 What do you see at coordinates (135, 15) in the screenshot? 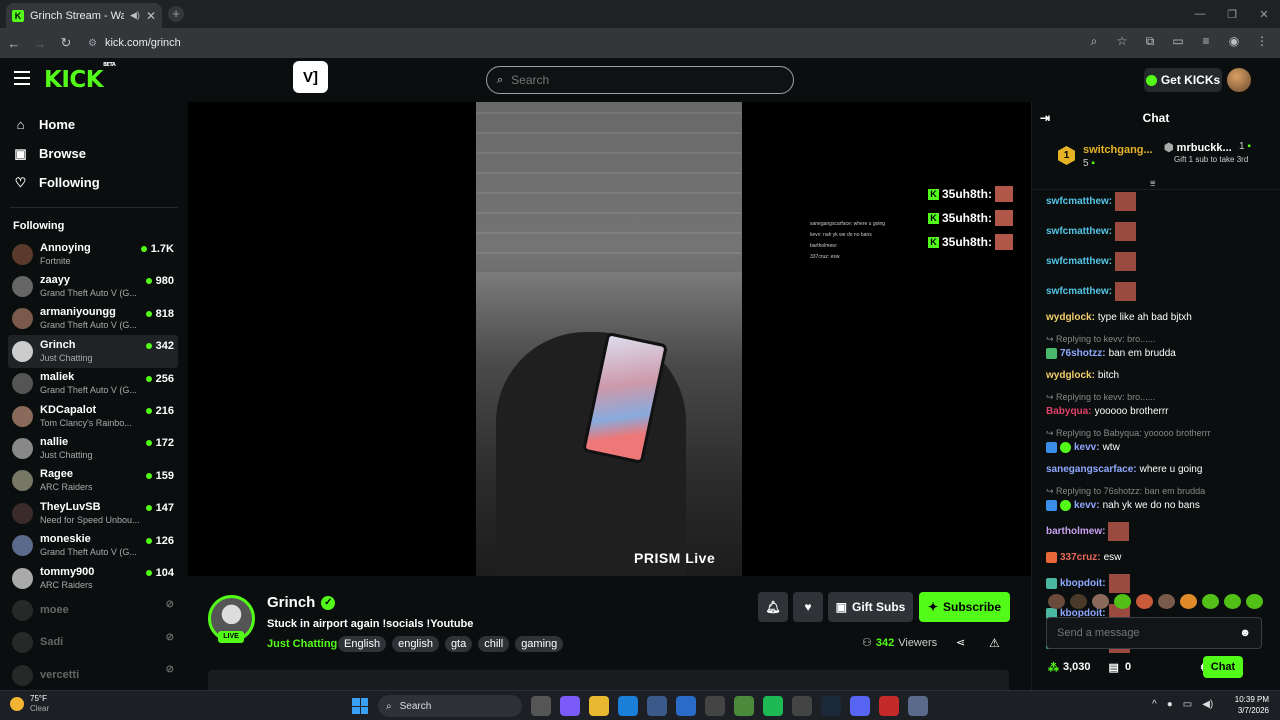
I see `speaker-icon: ◀)` at bounding box center [135, 15].